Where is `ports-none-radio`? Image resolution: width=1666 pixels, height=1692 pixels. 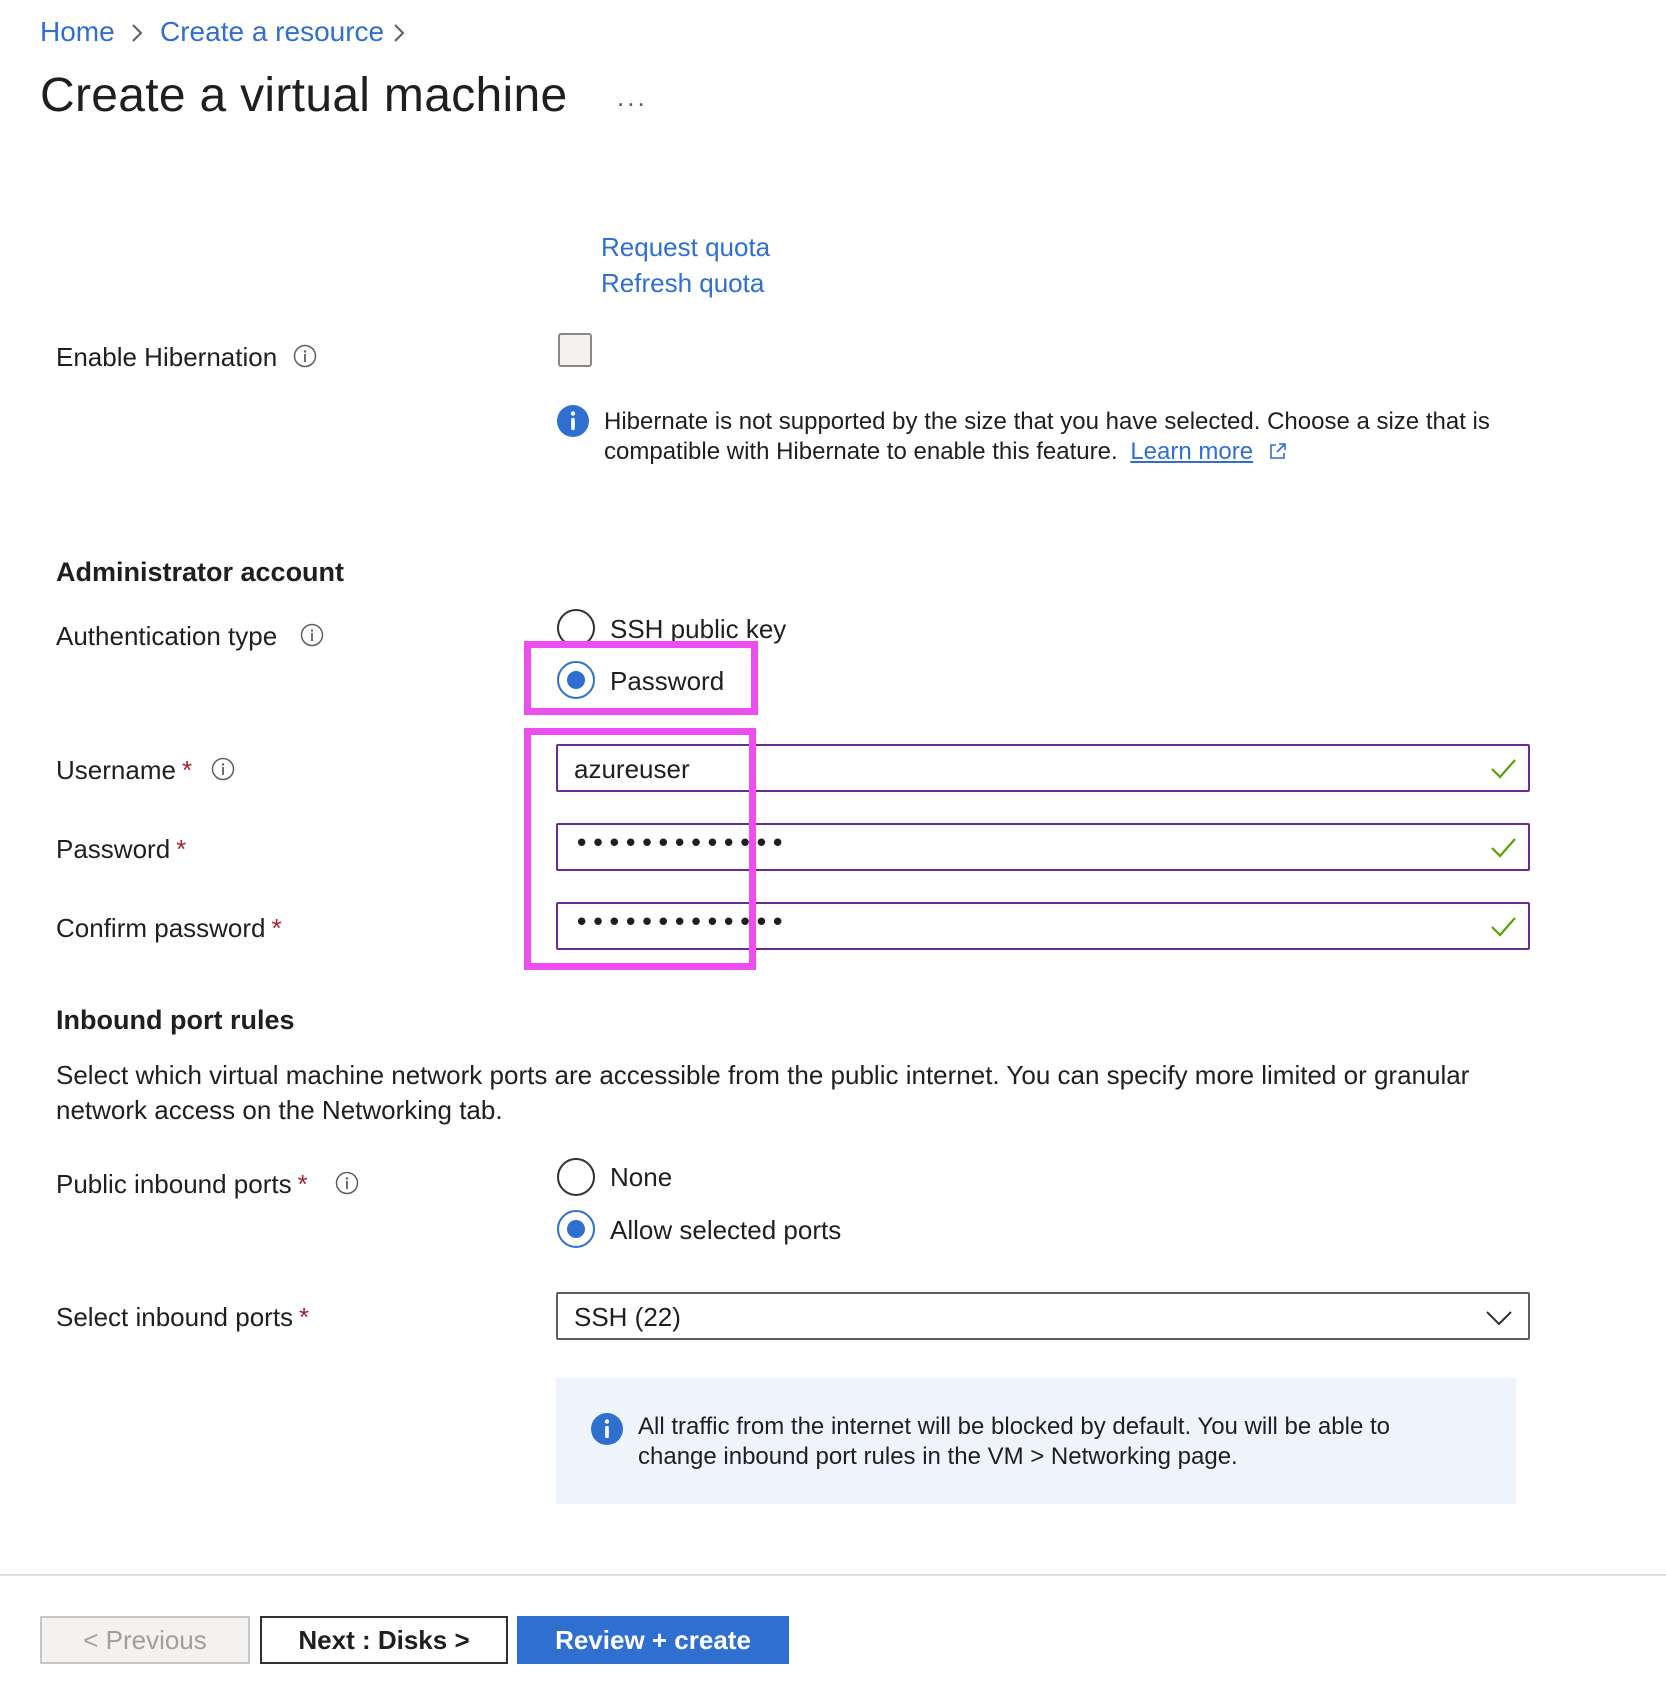 ports-none-radio is located at coordinates (576, 1177).